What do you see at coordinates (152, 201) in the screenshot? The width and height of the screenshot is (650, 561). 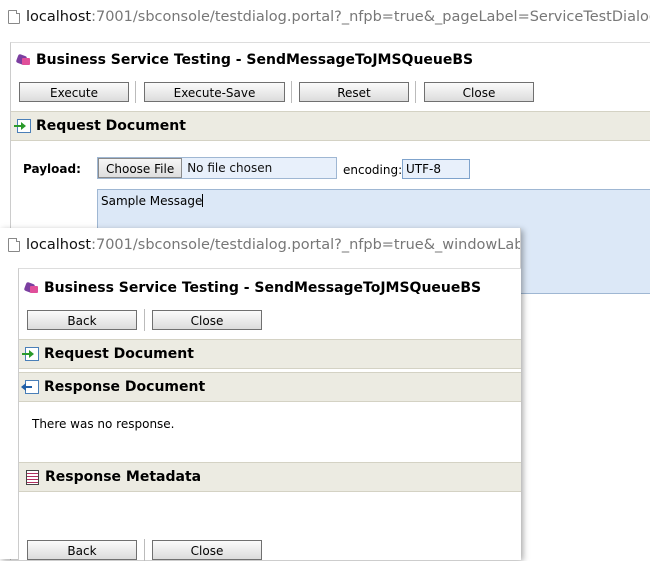 I see `payload-text: Sample Message` at bounding box center [152, 201].